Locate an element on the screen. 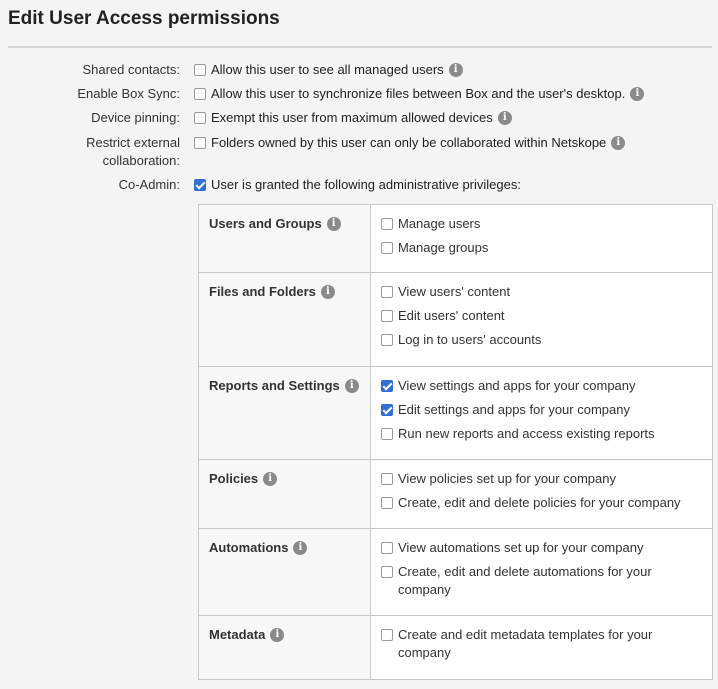 Image resolution: width=718 pixels, height=689 pixels. privilege-option: Manage users is located at coordinates (541, 224).